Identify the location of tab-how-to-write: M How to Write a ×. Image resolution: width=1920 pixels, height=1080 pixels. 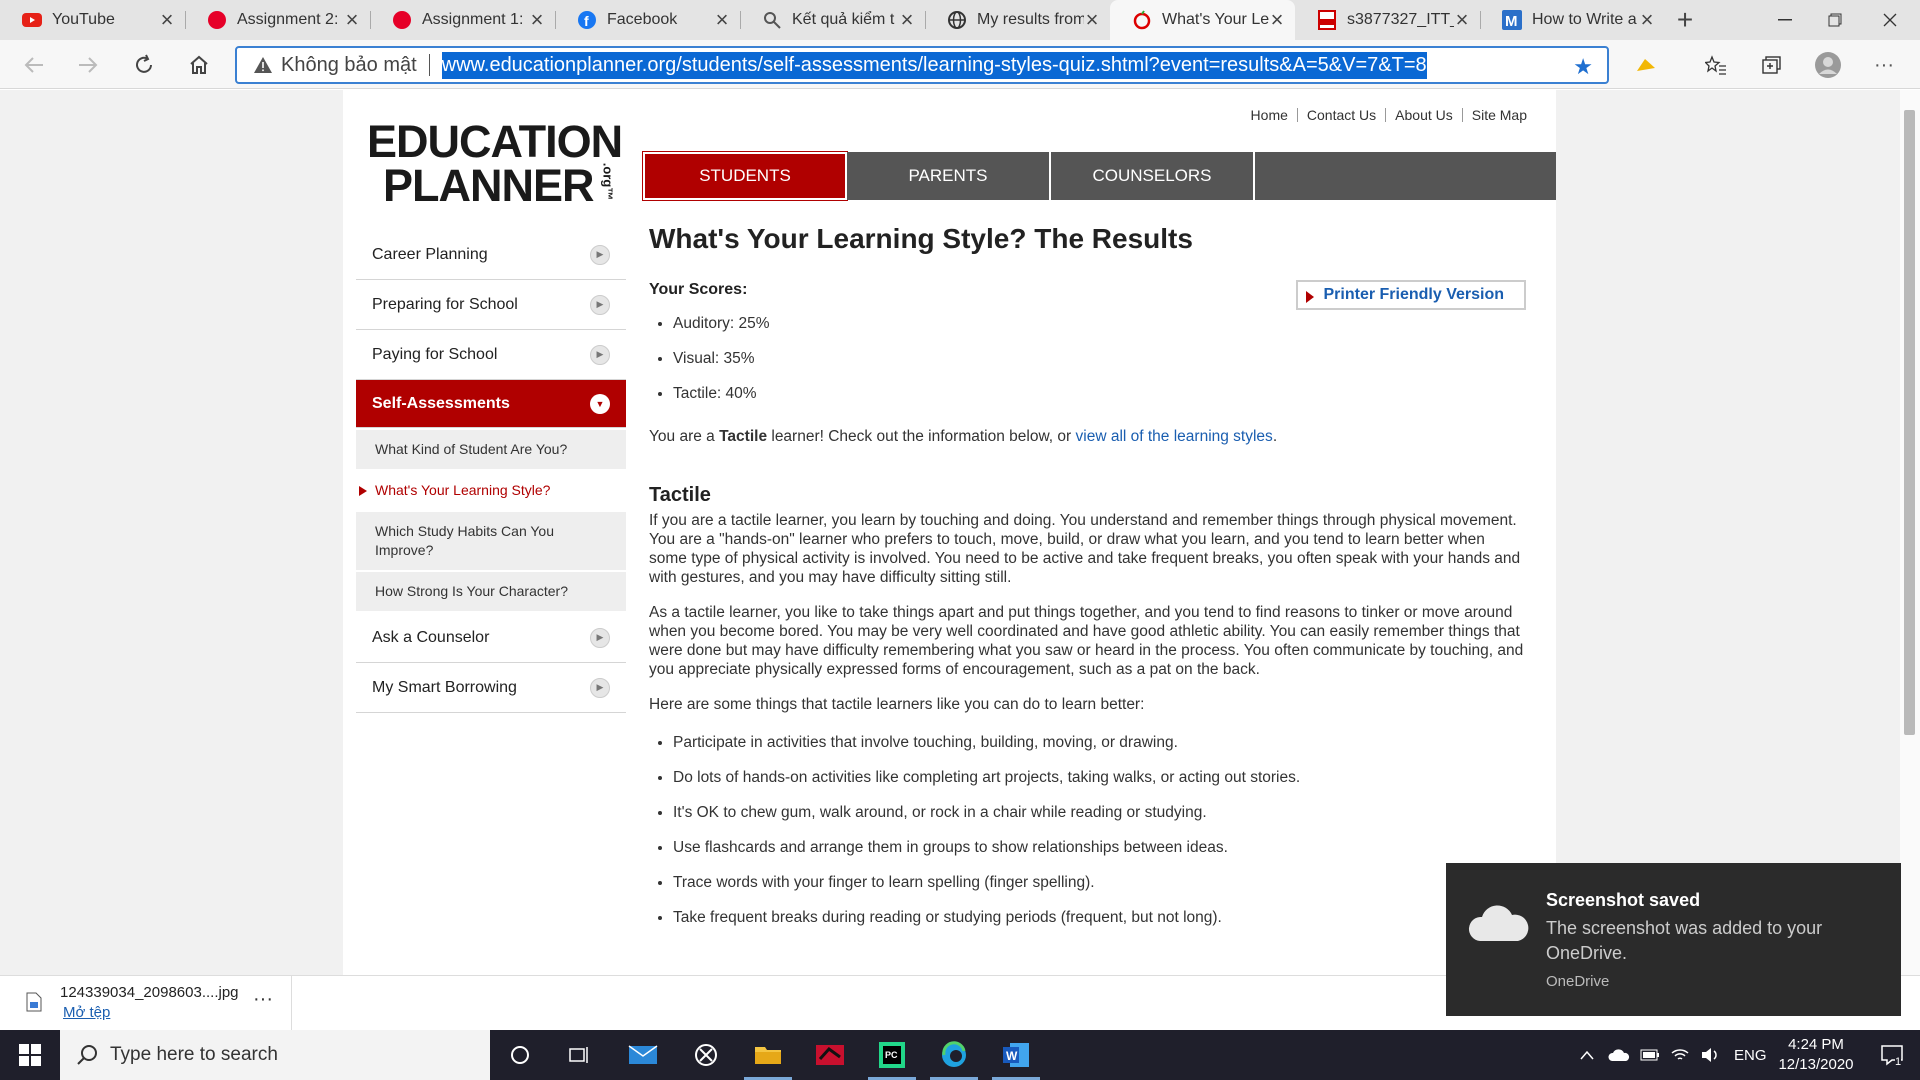
(1572, 20).